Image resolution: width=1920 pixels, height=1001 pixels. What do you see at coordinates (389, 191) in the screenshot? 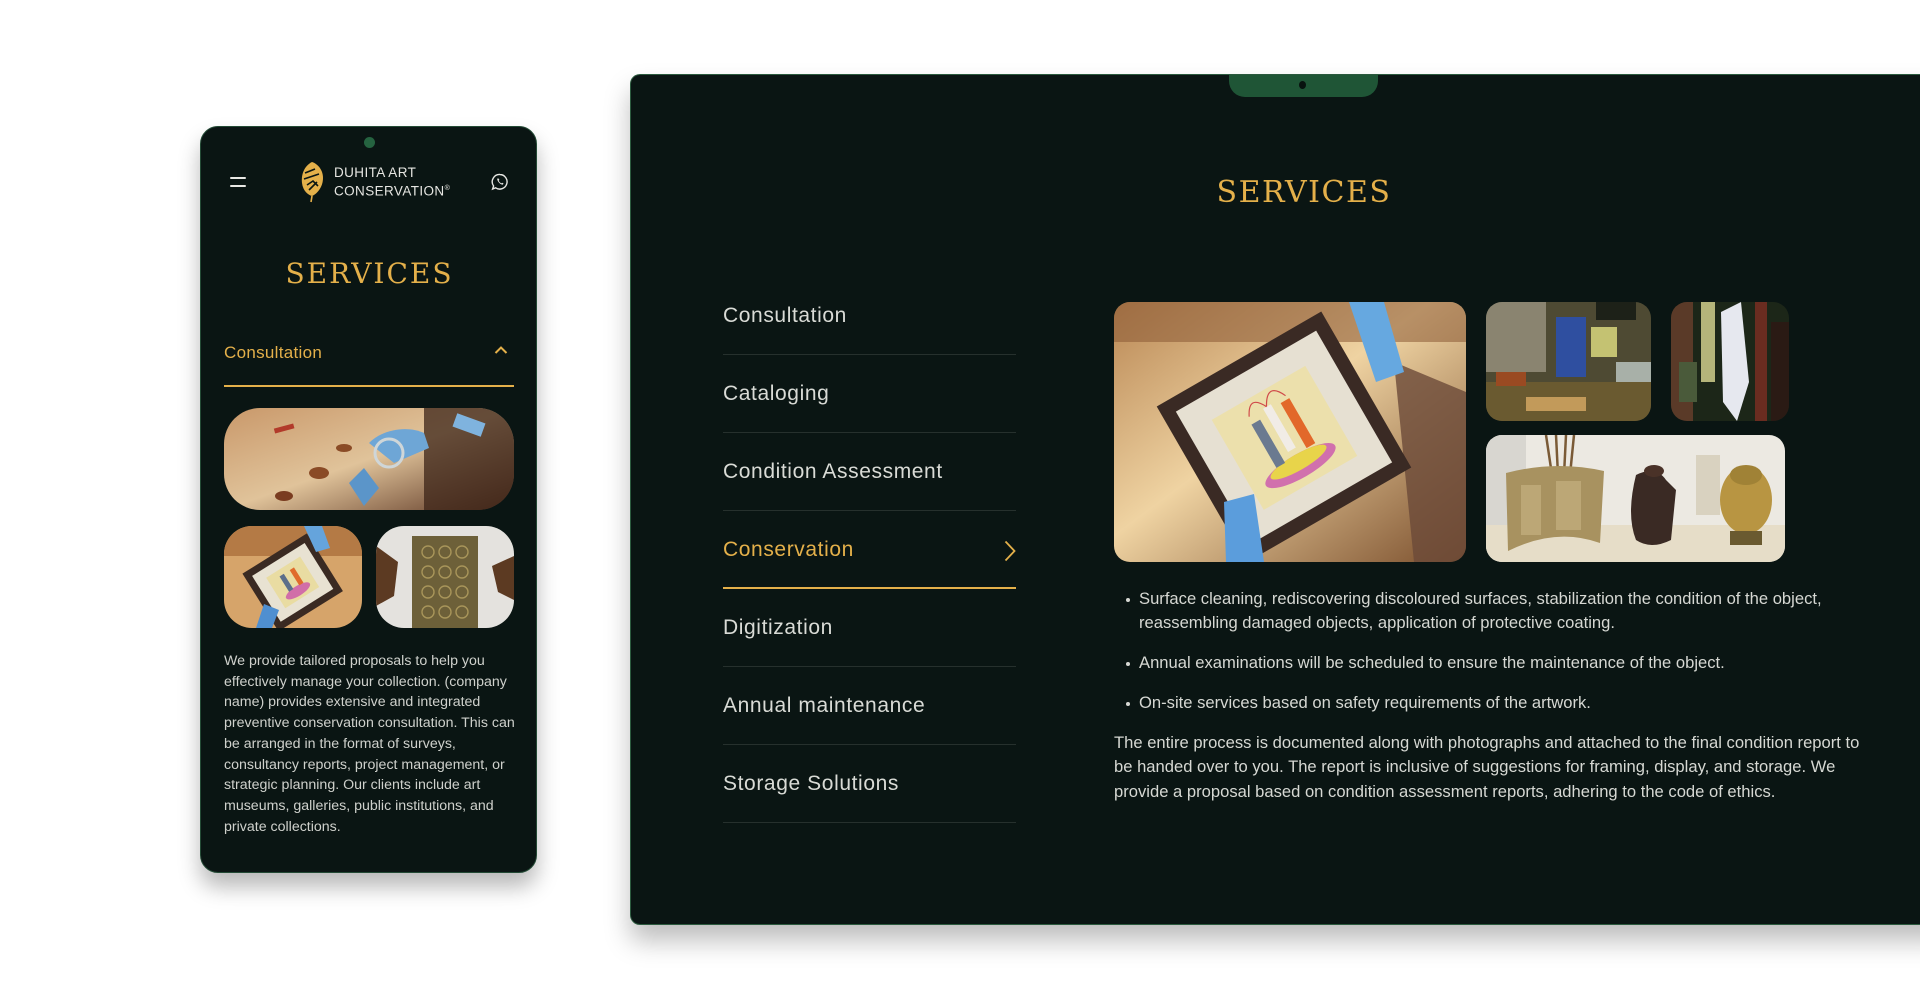
I see `brand-name-line2: CONSERVATION` at bounding box center [389, 191].